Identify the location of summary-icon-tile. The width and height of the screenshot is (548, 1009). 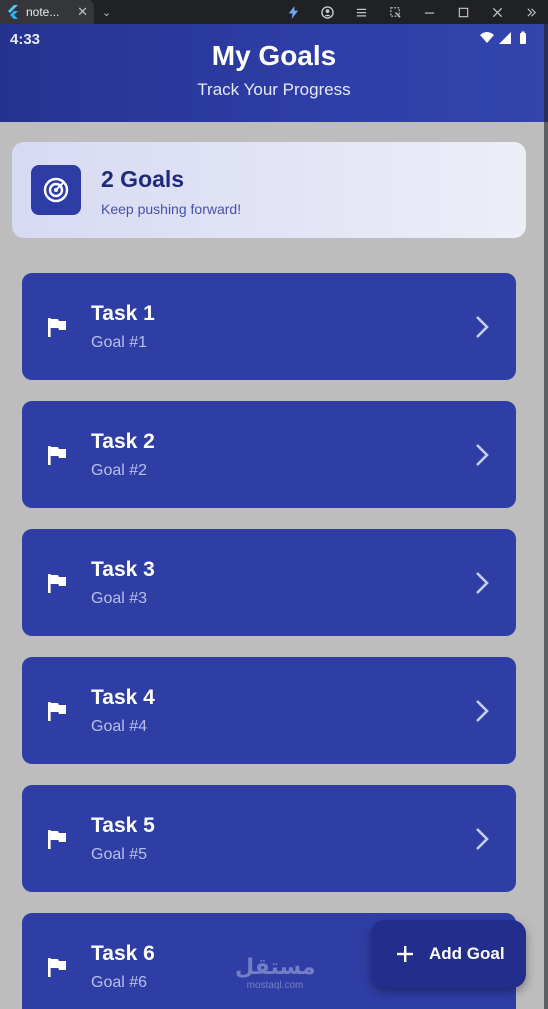
(56, 190).